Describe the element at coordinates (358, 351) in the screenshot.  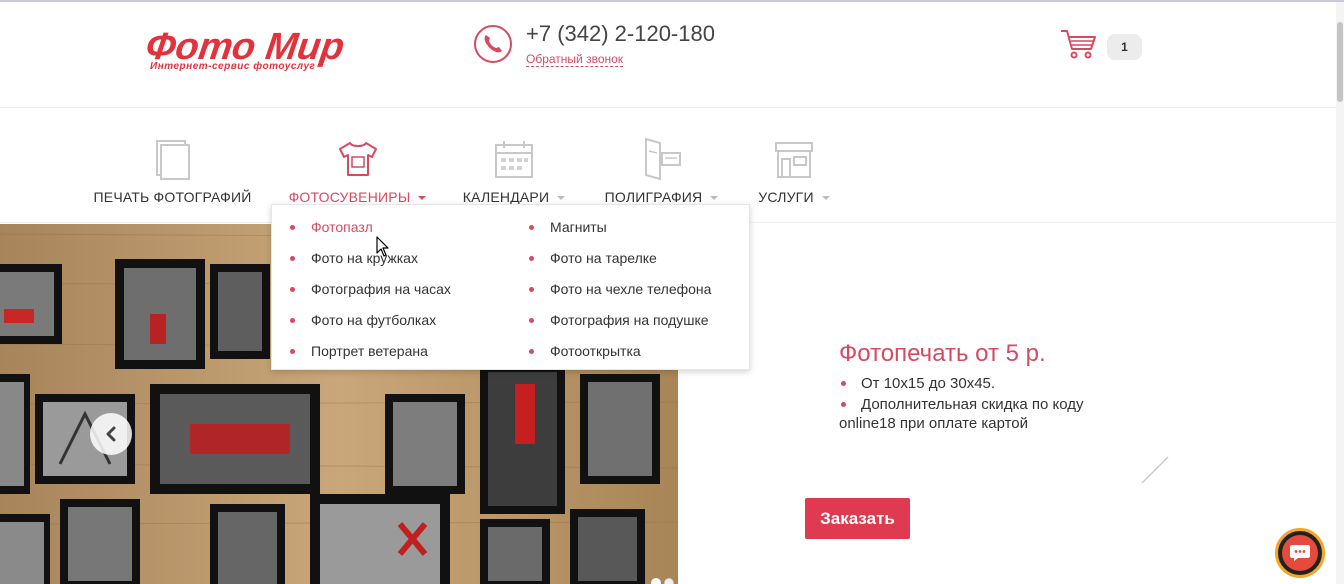
I see `dropdown-item-veteran-portrait: Портрет ветерана` at that location.